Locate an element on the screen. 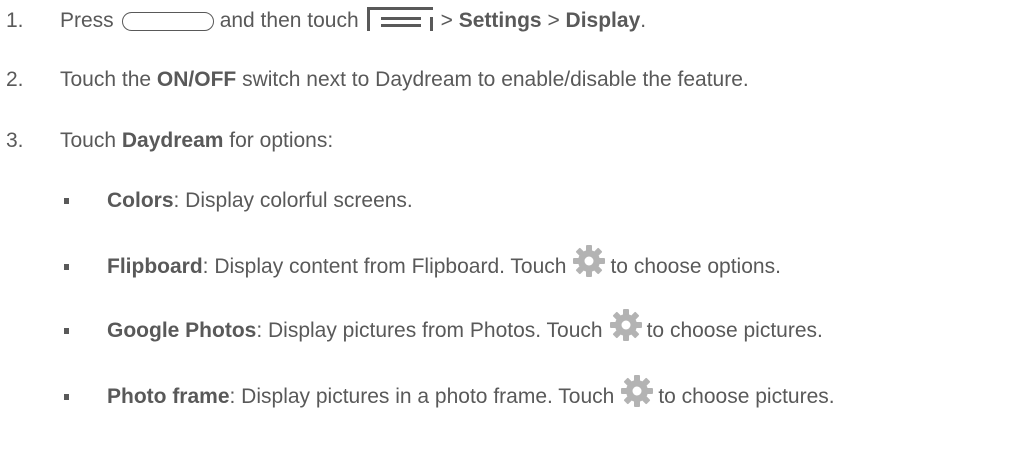 Image resolution: width=1032 pixels, height=455 pixels. option-text: Colors : Display colorful screens. is located at coordinates (260, 201).